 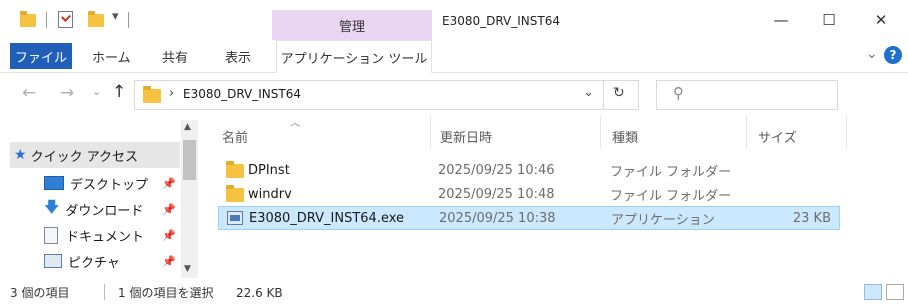 What do you see at coordinates (166, 293) in the screenshot?
I see `selection-count: 1 個の項目を選択` at bounding box center [166, 293].